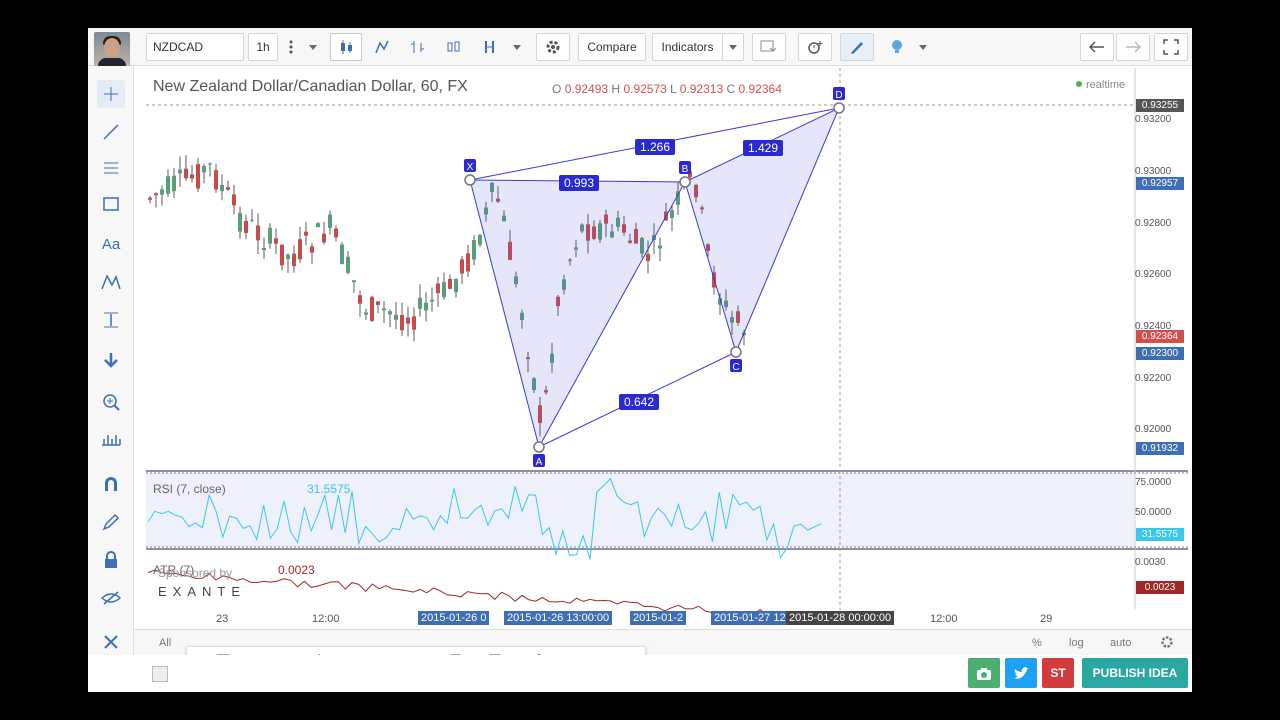 Image resolution: width=1280 pixels, height=720 pixels. Describe the element at coordinates (1037, 643) in the screenshot. I see `percent-button: %` at that location.